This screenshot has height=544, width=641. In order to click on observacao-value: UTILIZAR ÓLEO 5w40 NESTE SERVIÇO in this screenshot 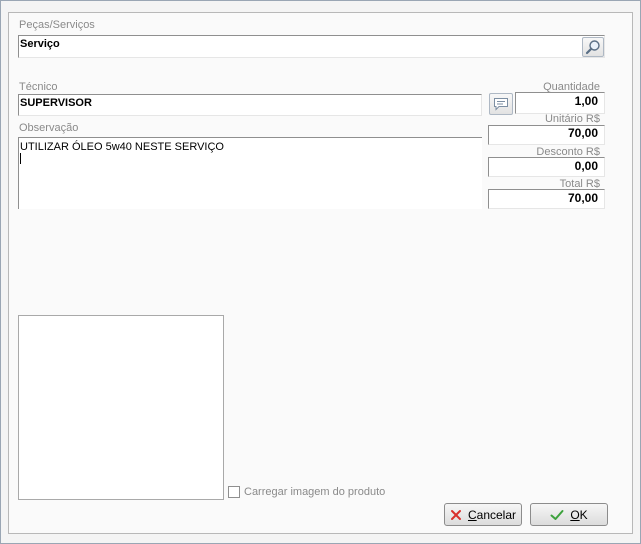, I will do `click(122, 147)`.